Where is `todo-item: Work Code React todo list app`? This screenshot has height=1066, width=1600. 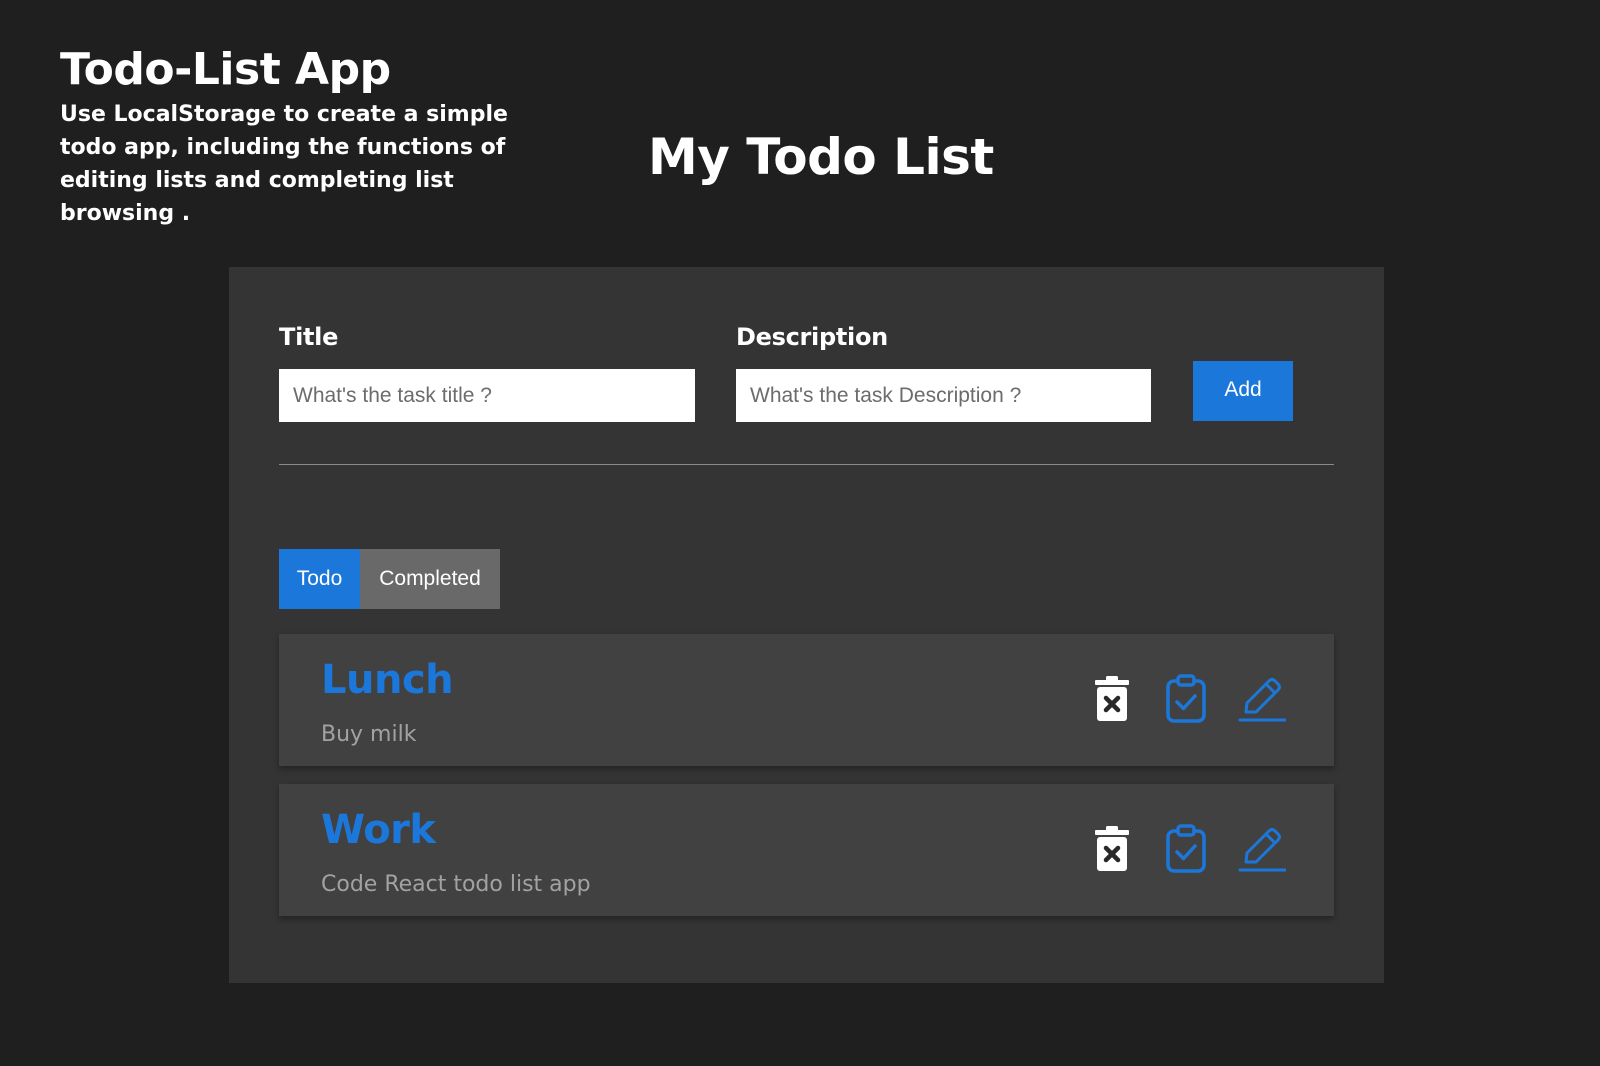
todo-item: Work Code React todo list app is located at coordinates (806, 850).